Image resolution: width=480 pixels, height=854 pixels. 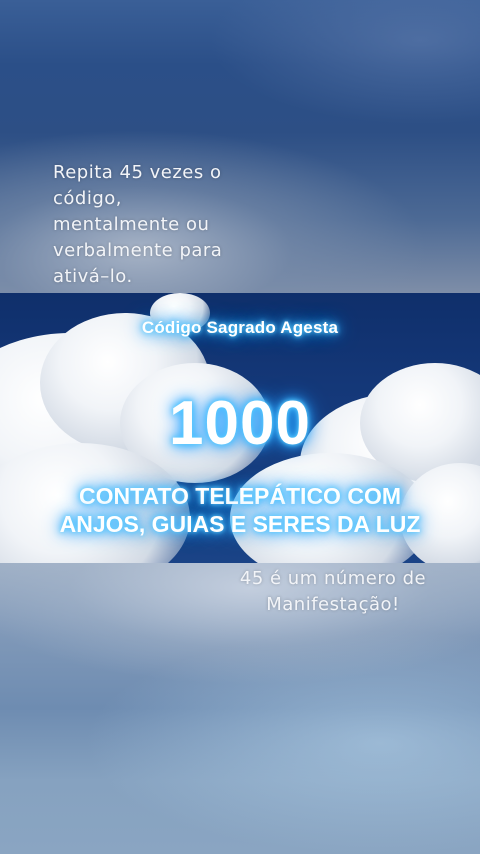 What do you see at coordinates (137, 172) in the screenshot?
I see `caption-line: Repita 45 vezes o` at bounding box center [137, 172].